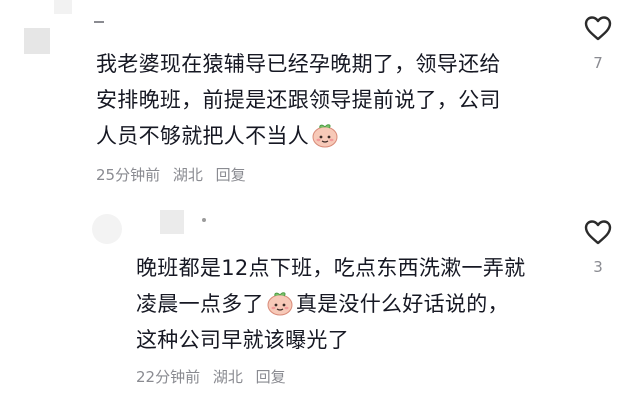 This screenshot has height=404, width=640. What do you see at coordinates (598, 247) in the screenshot?
I see `like-button: 3` at bounding box center [598, 247].